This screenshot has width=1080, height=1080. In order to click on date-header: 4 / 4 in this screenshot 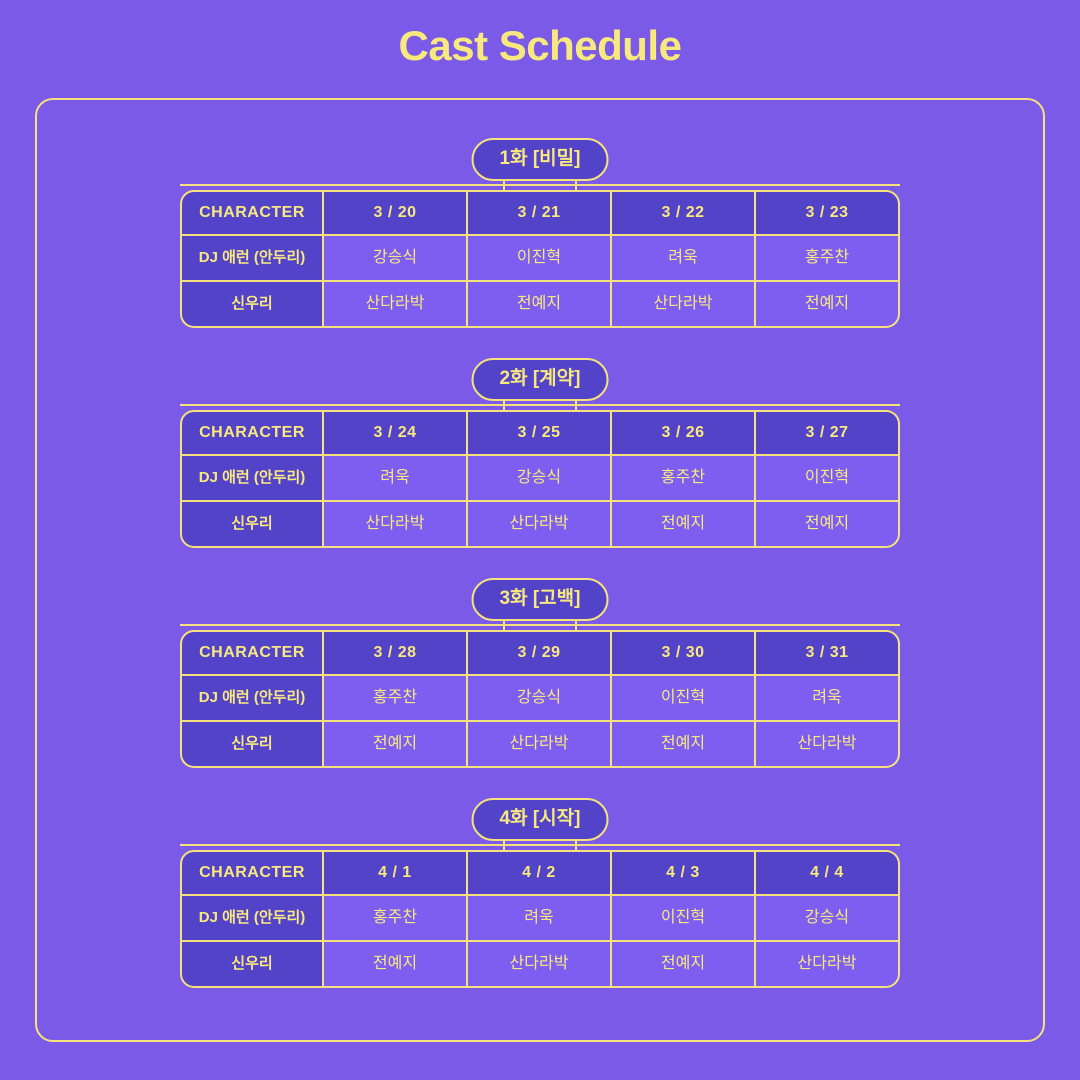, I will do `click(828, 873)`.